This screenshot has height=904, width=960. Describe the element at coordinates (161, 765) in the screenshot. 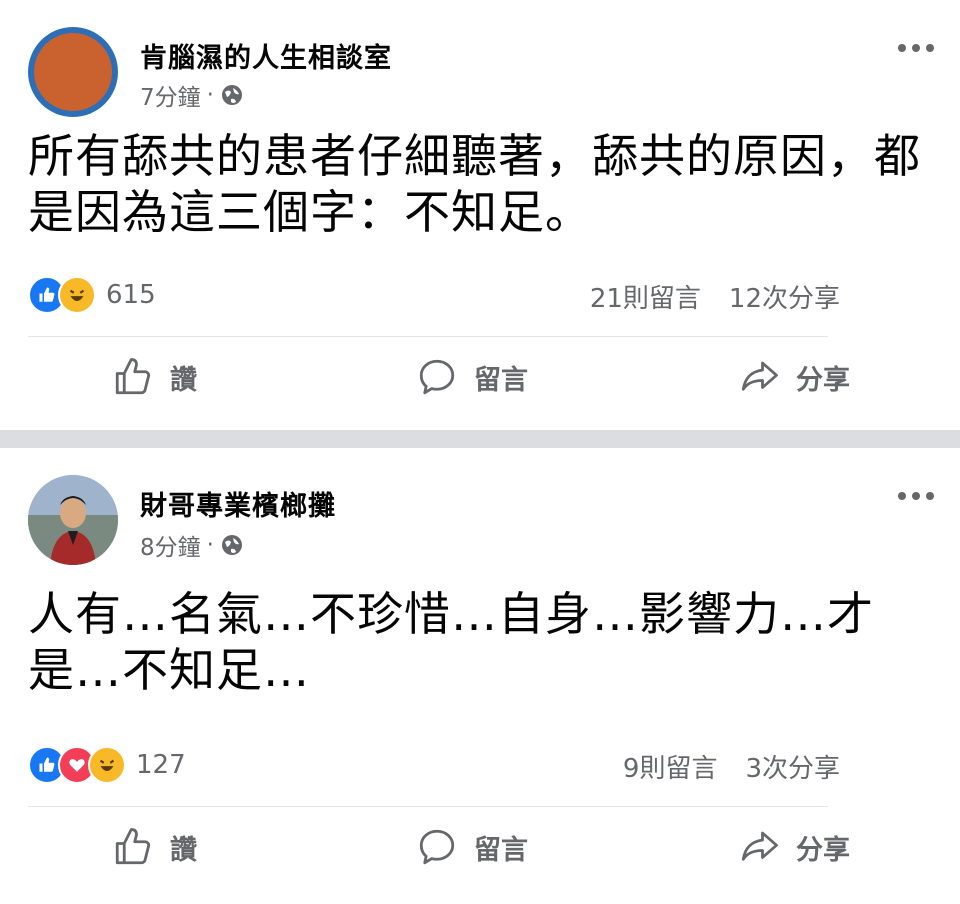

I see `reaction-count: 127` at that location.